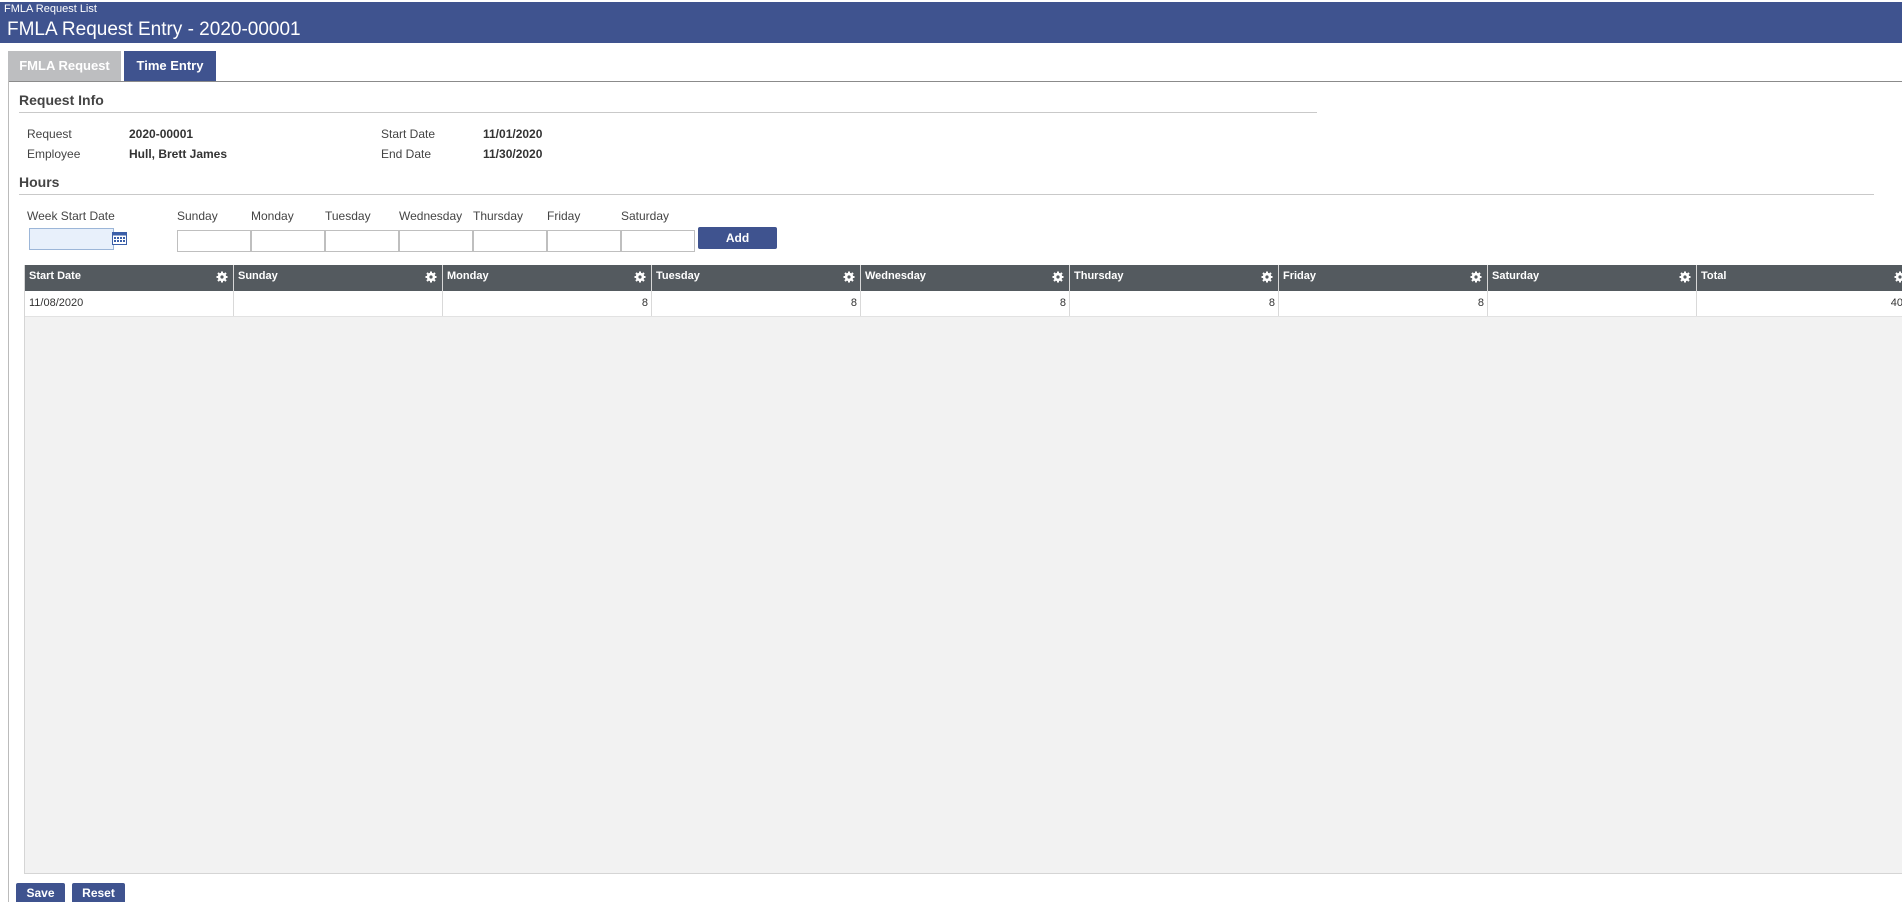  I want to click on cell-saturday, so click(1592, 303).